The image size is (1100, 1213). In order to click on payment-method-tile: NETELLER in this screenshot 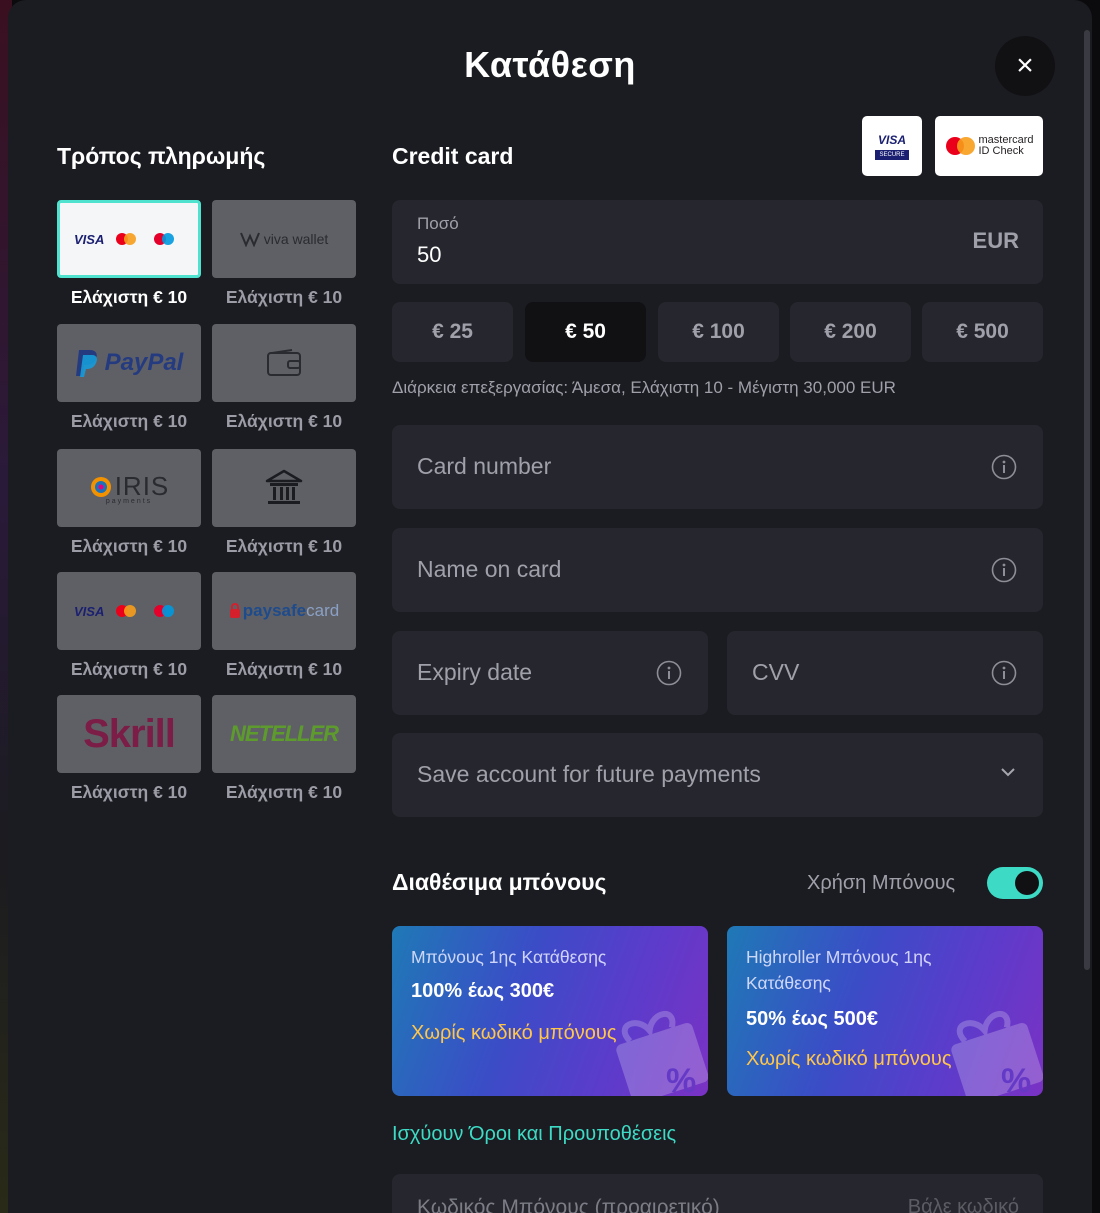, I will do `click(284, 734)`.